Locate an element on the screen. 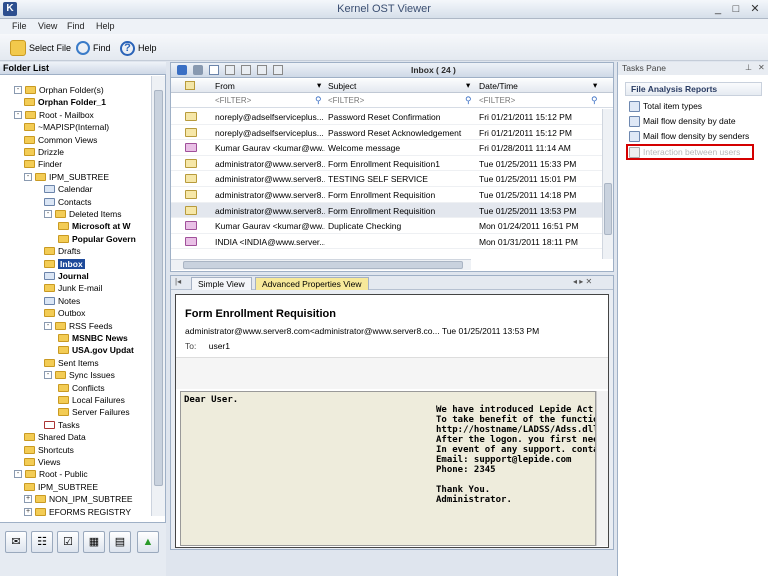 Image resolution: width=768 pixels, height=576 pixels. folder-item: Orphan Folder_1 is located at coordinates (65, 102).